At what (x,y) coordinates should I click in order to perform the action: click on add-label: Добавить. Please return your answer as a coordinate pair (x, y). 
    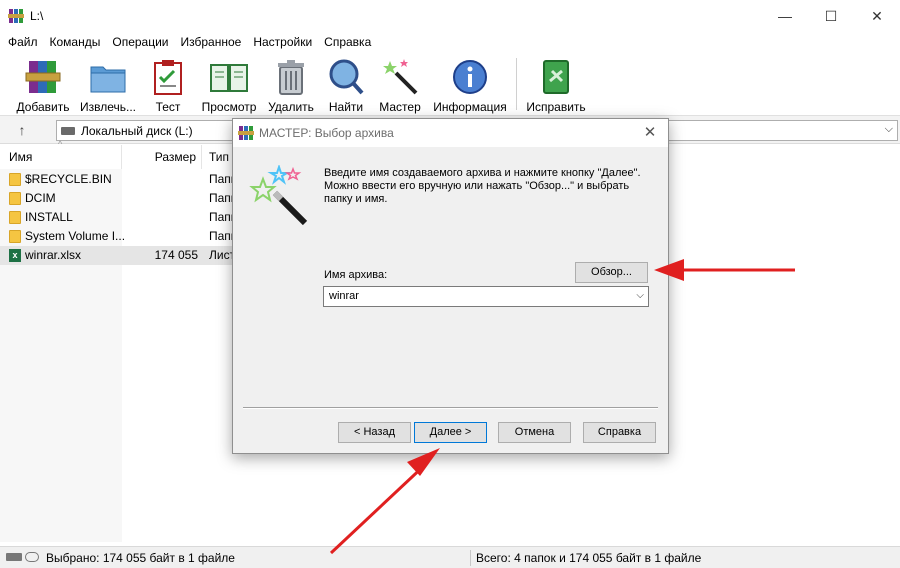
    Looking at the image, I should click on (43, 107).